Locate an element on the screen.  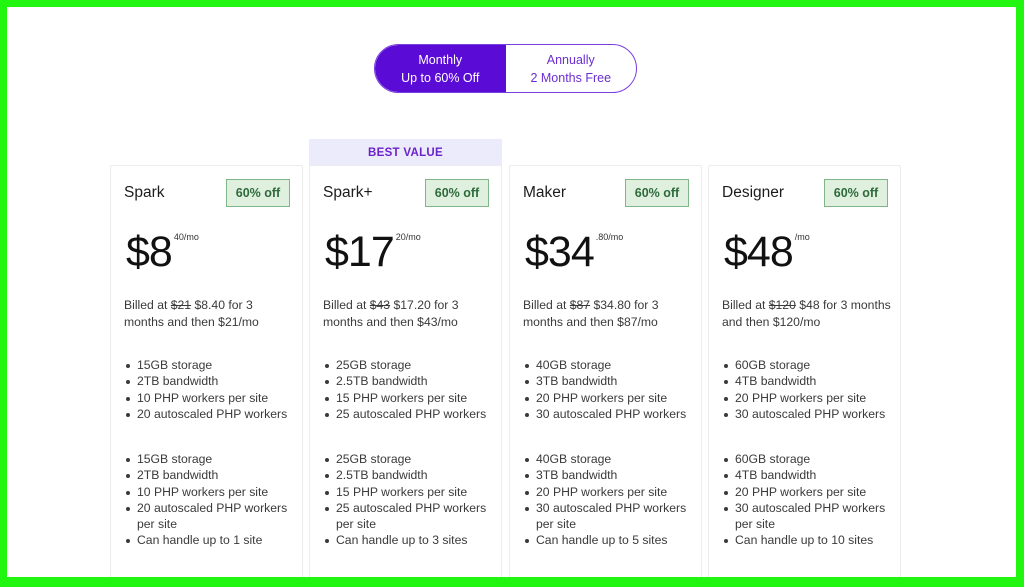
plan-name: Spark is located at coordinates (144, 192).